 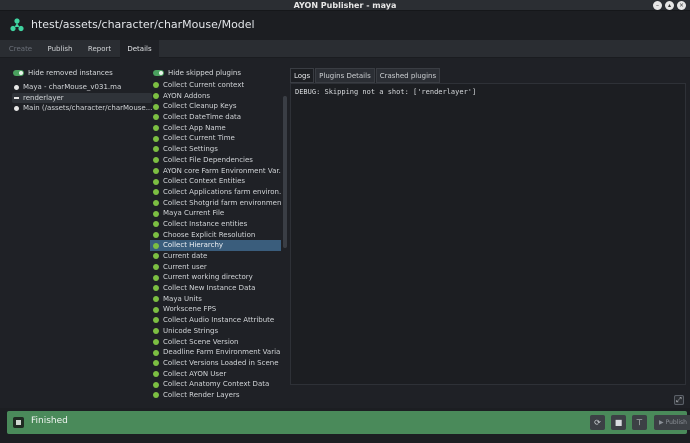 What do you see at coordinates (193, 245) in the screenshot?
I see `plugin-label: Collect Hierarchy` at bounding box center [193, 245].